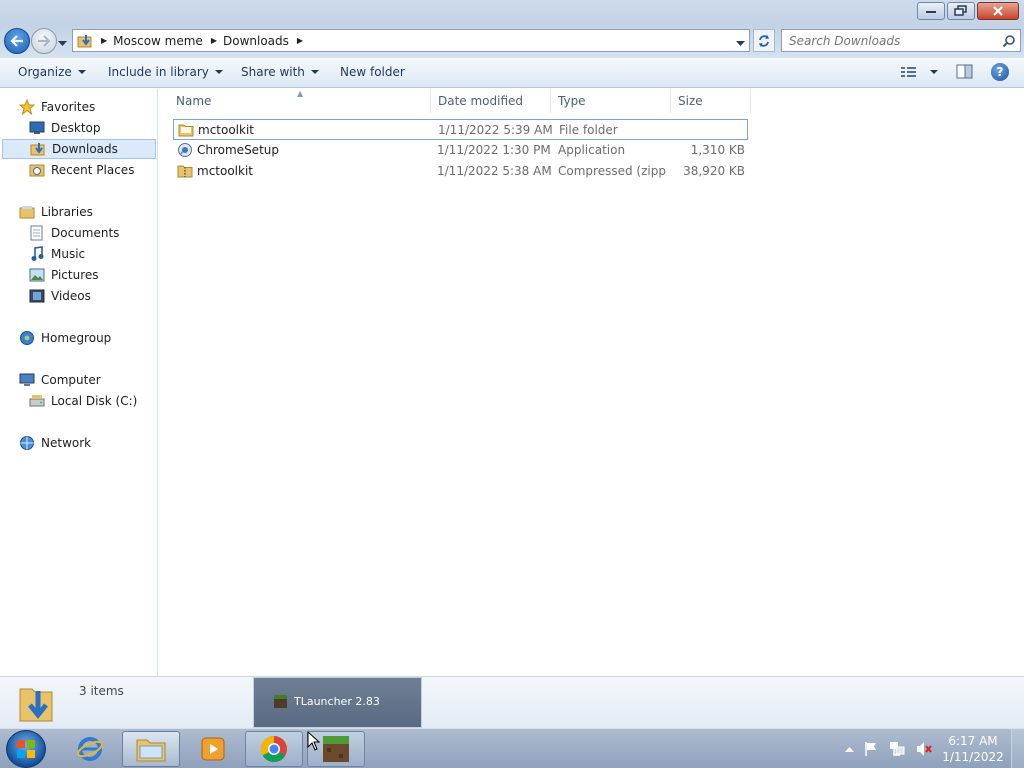 The height and width of the screenshot is (768, 1024). I want to click on file-name: ChromeSetup, so click(238, 150).